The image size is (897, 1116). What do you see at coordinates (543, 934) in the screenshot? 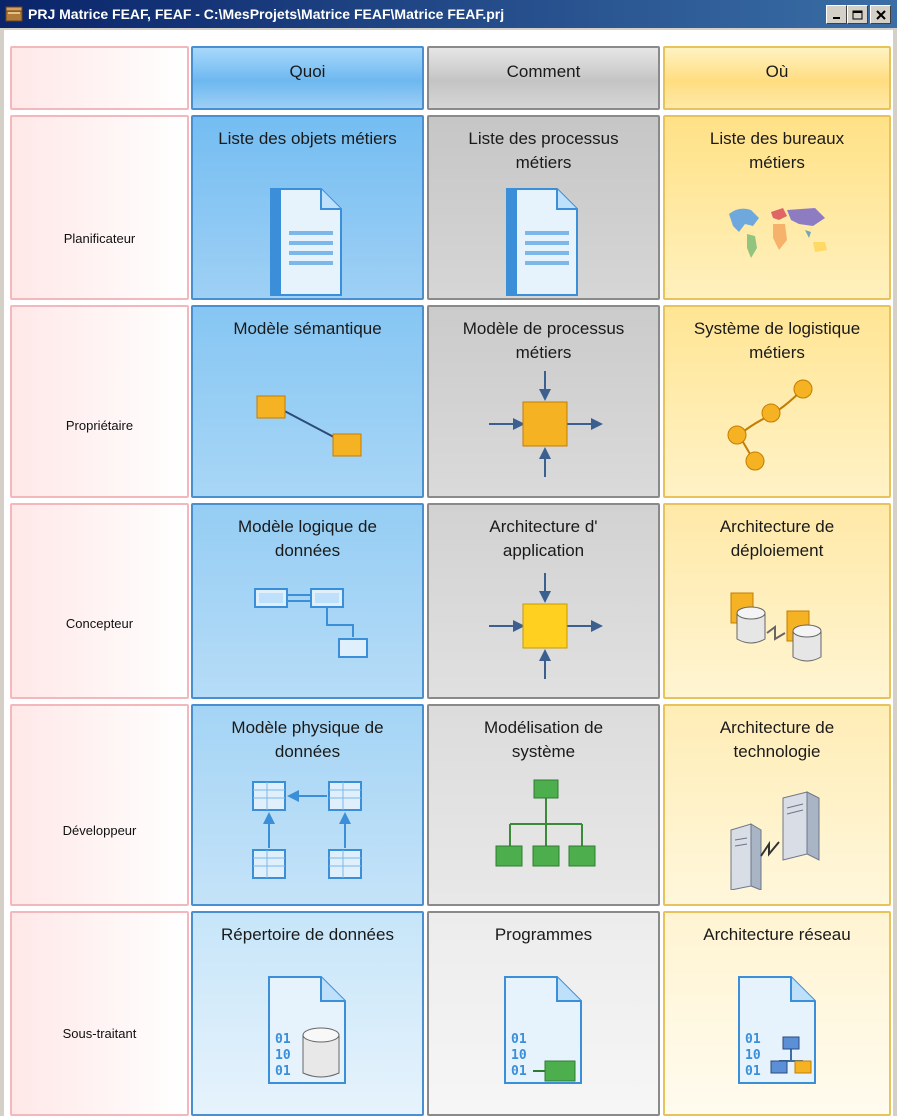
I see `cell-label: Programmes` at bounding box center [543, 934].